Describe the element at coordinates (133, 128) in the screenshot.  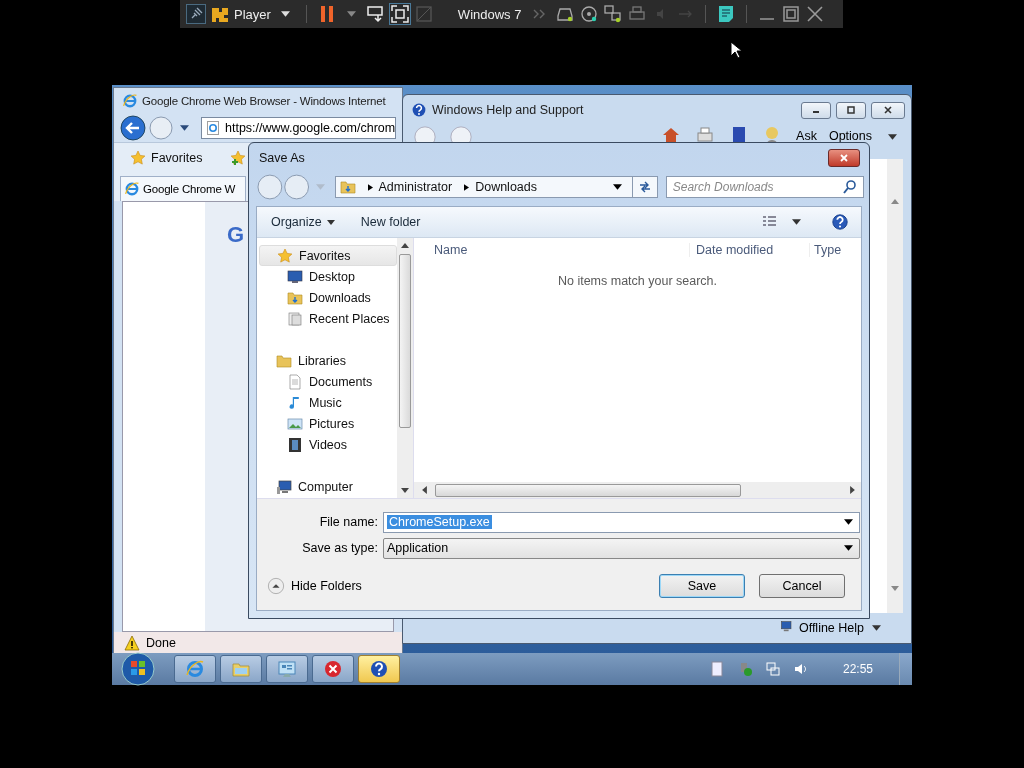
I see `back-button` at that location.